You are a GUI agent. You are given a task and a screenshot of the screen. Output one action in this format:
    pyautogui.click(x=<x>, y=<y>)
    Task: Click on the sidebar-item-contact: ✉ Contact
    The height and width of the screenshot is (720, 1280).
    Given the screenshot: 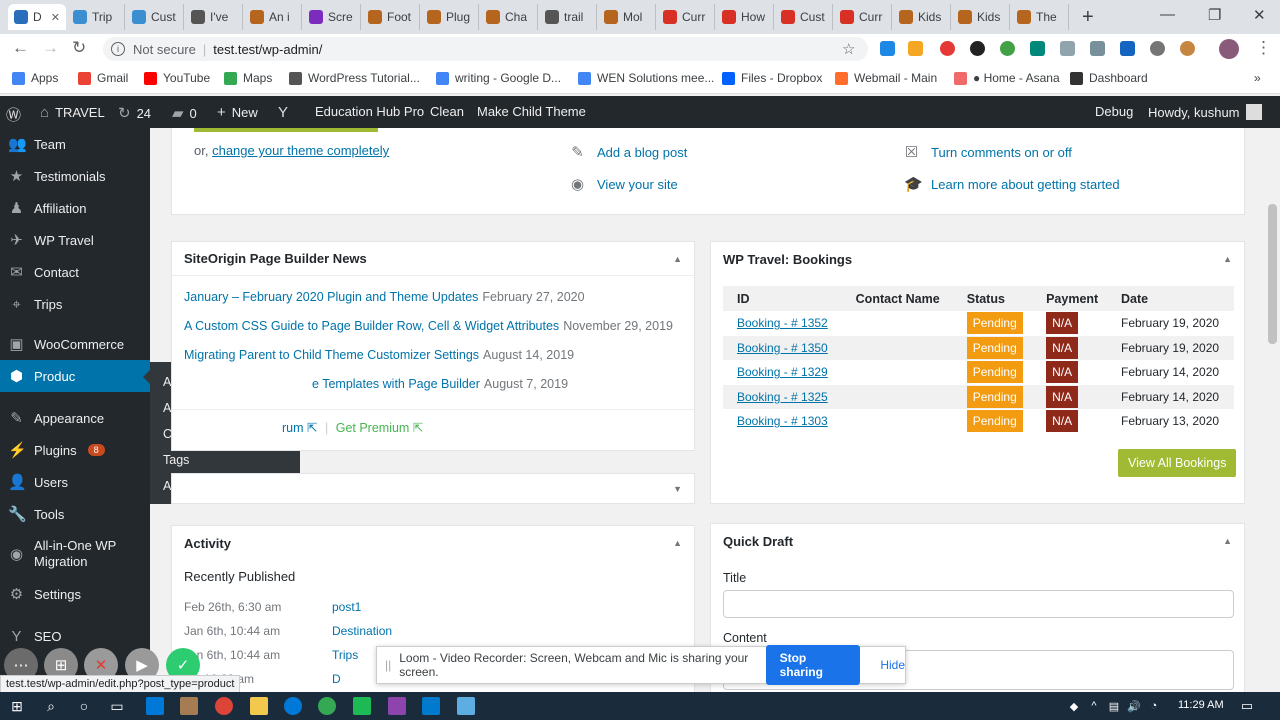 What is the action you would take?
    pyautogui.click(x=75, y=272)
    